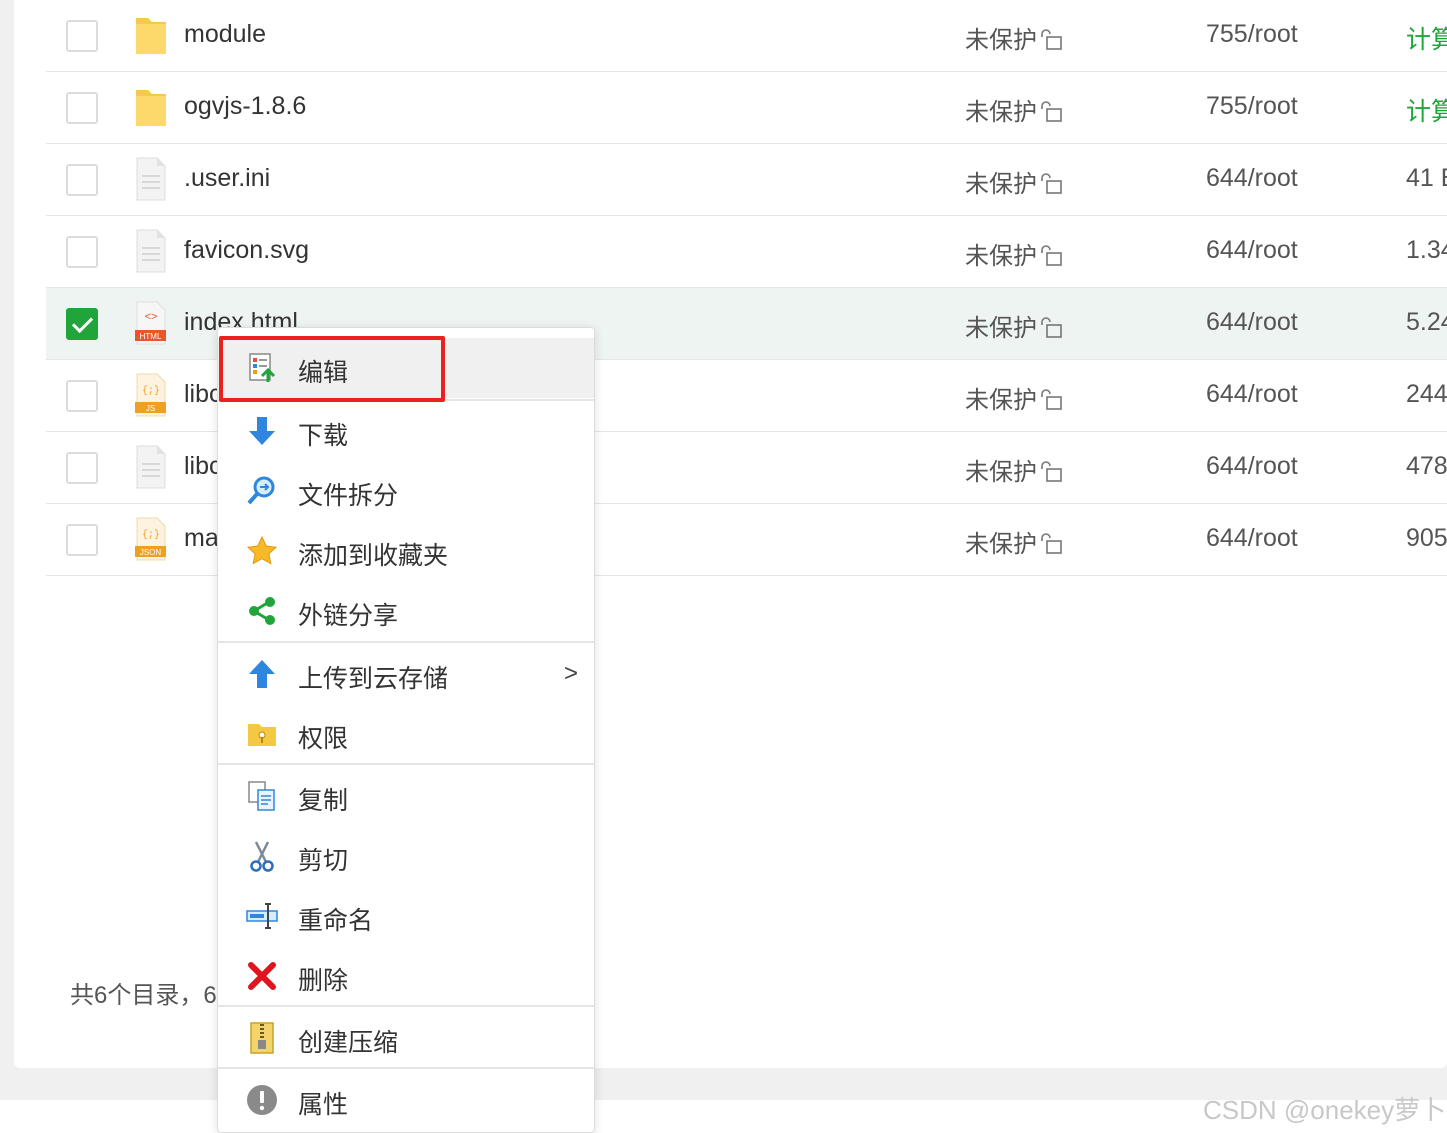  What do you see at coordinates (332, 369) in the screenshot?
I see `edit-highlight-box` at bounding box center [332, 369].